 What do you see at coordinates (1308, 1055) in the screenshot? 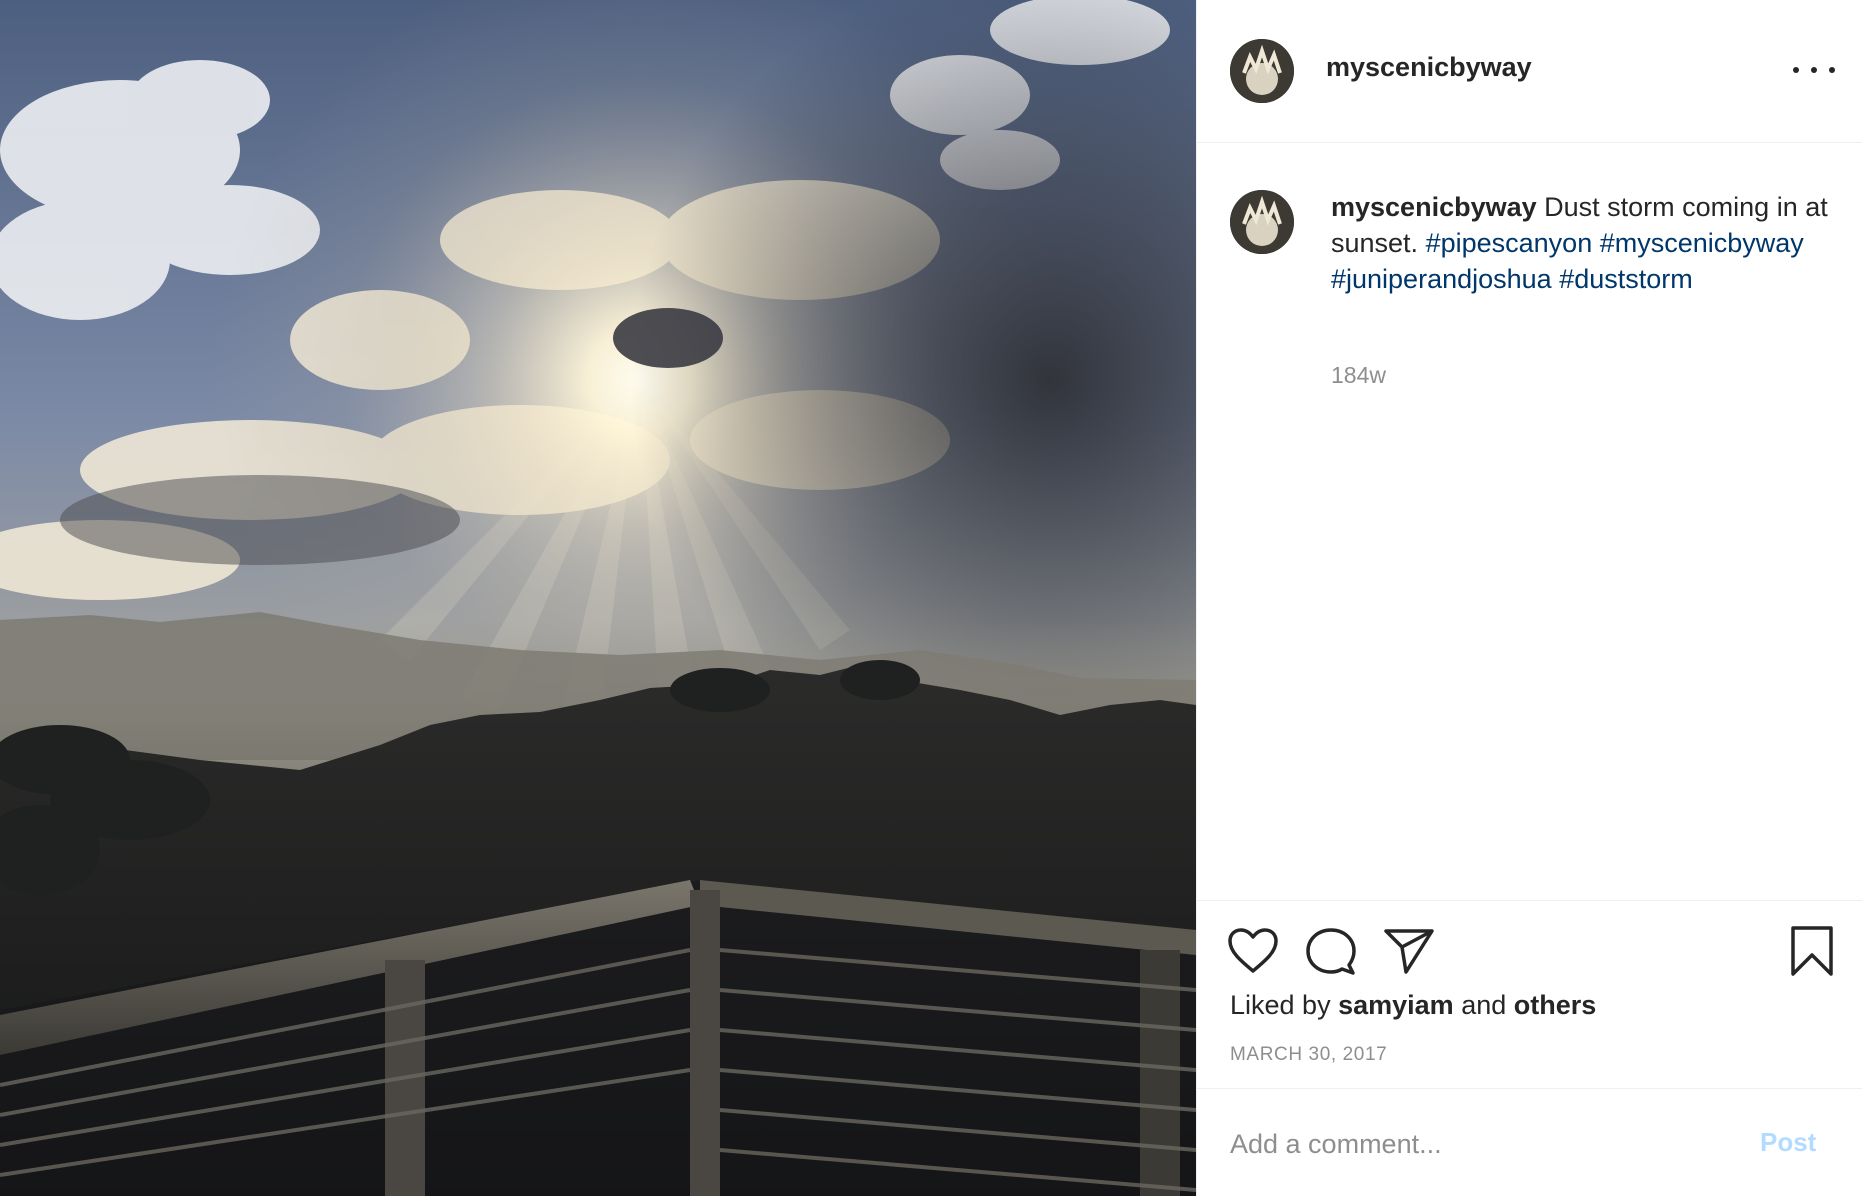
I see `post-date: MARCH 30, 2017` at bounding box center [1308, 1055].